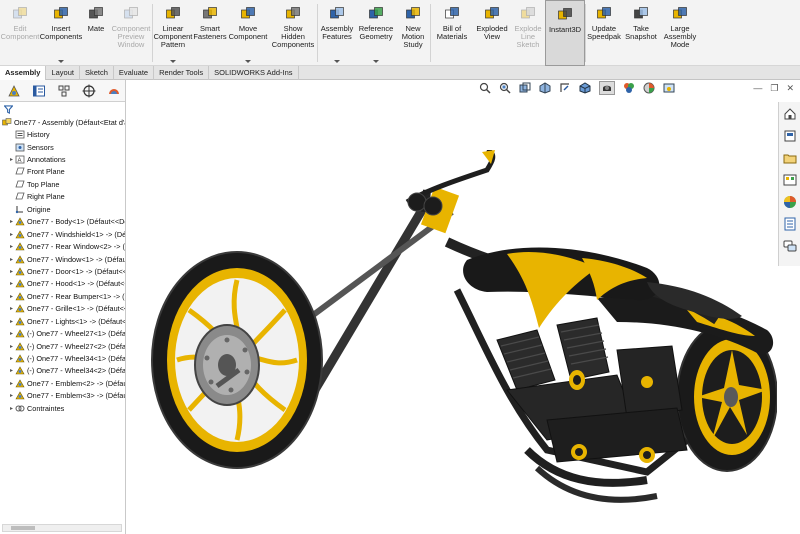 The width and height of the screenshot is (800, 534). I want to click on feature-manager-tab-icon, so click(14, 91).